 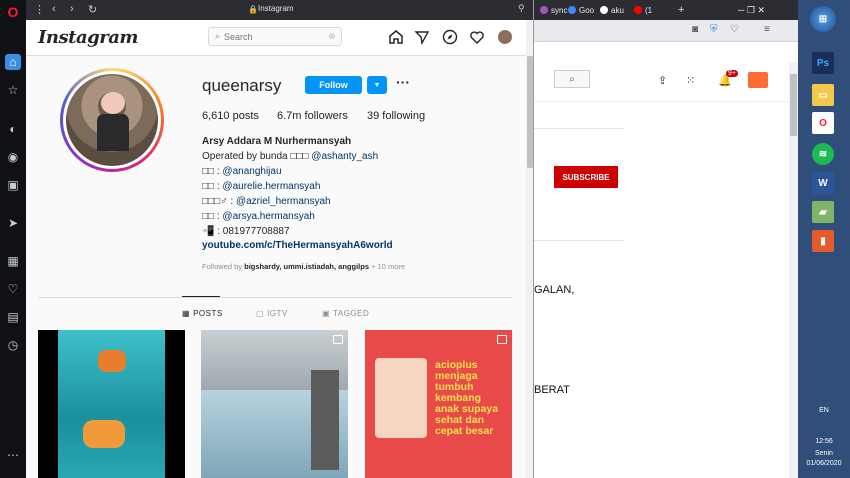 I want to click on window-title: Instagram, so click(x=276, y=8).